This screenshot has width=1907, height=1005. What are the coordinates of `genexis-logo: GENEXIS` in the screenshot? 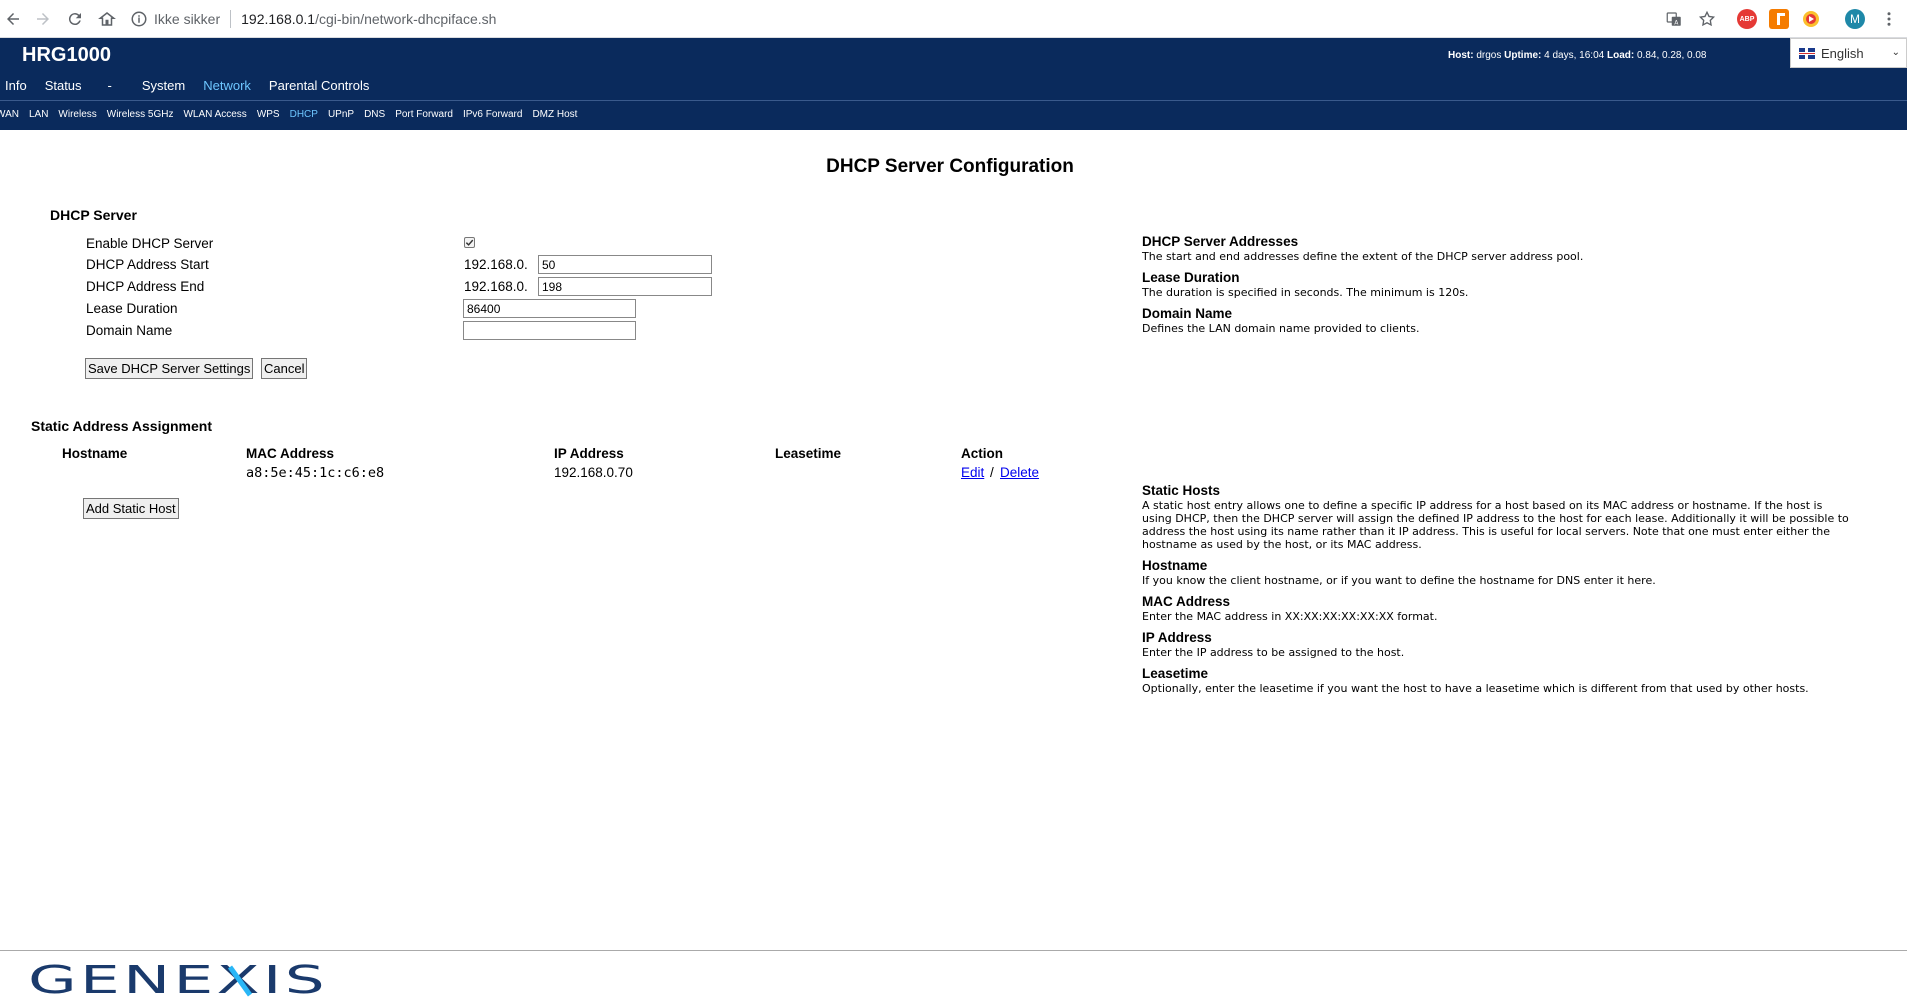 It's located at (180, 980).